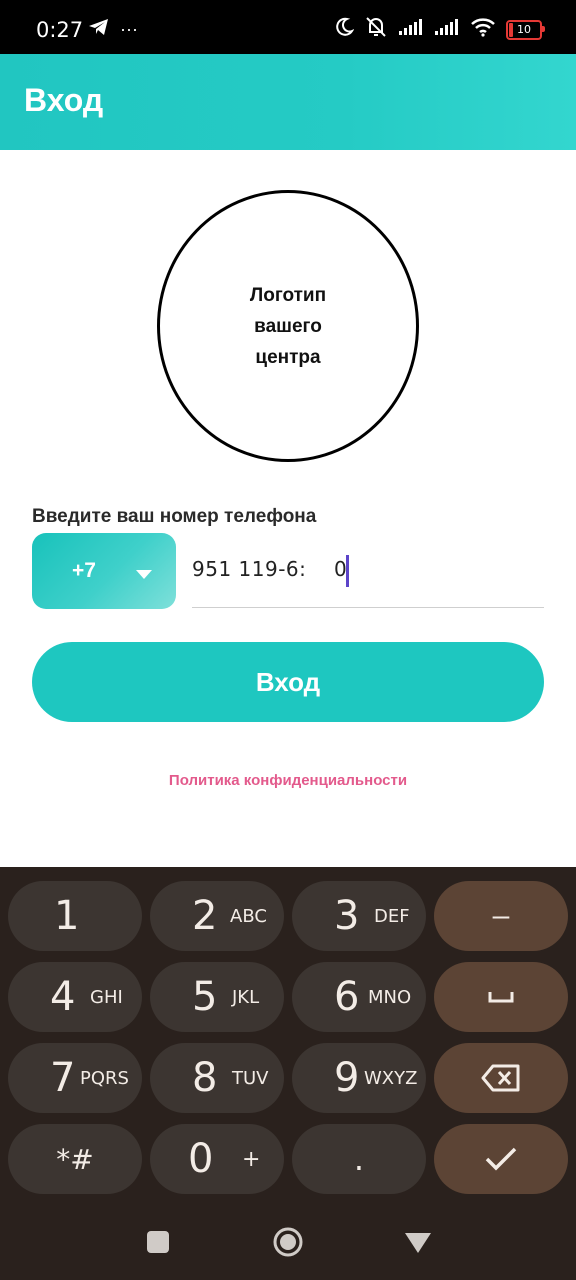 The image size is (576, 1280). What do you see at coordinates (144, 575) in the screenshot?
I see `chevron-down-icon` at bounding box center [144, 575].